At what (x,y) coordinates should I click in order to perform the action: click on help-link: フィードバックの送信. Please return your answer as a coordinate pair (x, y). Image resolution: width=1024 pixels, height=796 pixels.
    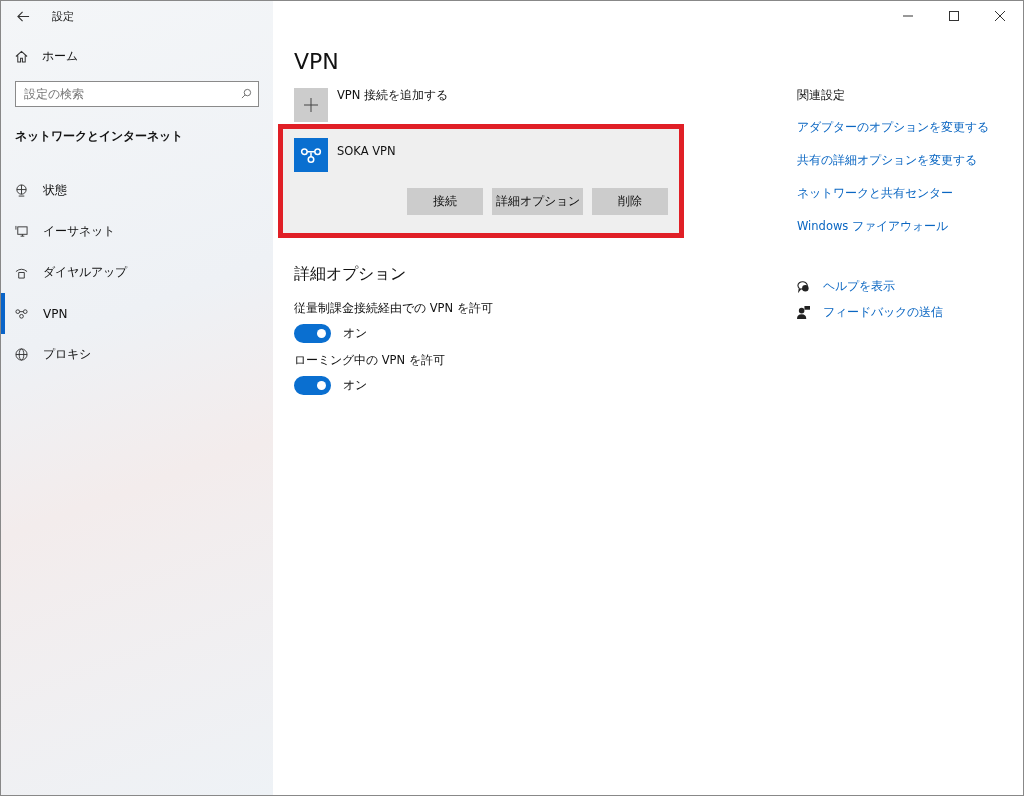
    Looking at the image, I should click on (883, 312).